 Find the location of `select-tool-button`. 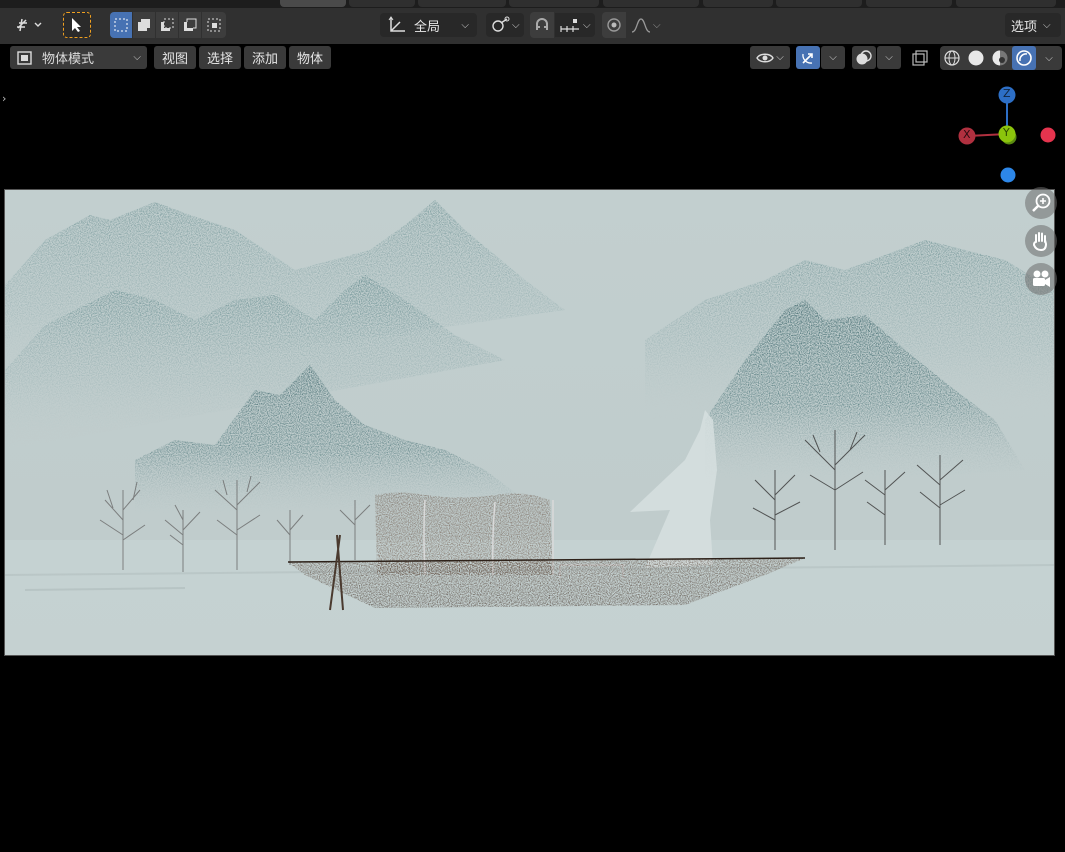

select-tool-button is located at coordinates (77, 25).